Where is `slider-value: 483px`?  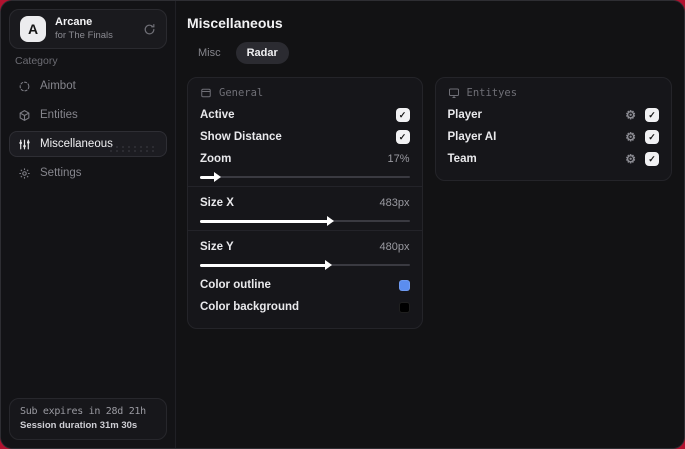
slider-value: 483px is located at coordinates (394, 203).